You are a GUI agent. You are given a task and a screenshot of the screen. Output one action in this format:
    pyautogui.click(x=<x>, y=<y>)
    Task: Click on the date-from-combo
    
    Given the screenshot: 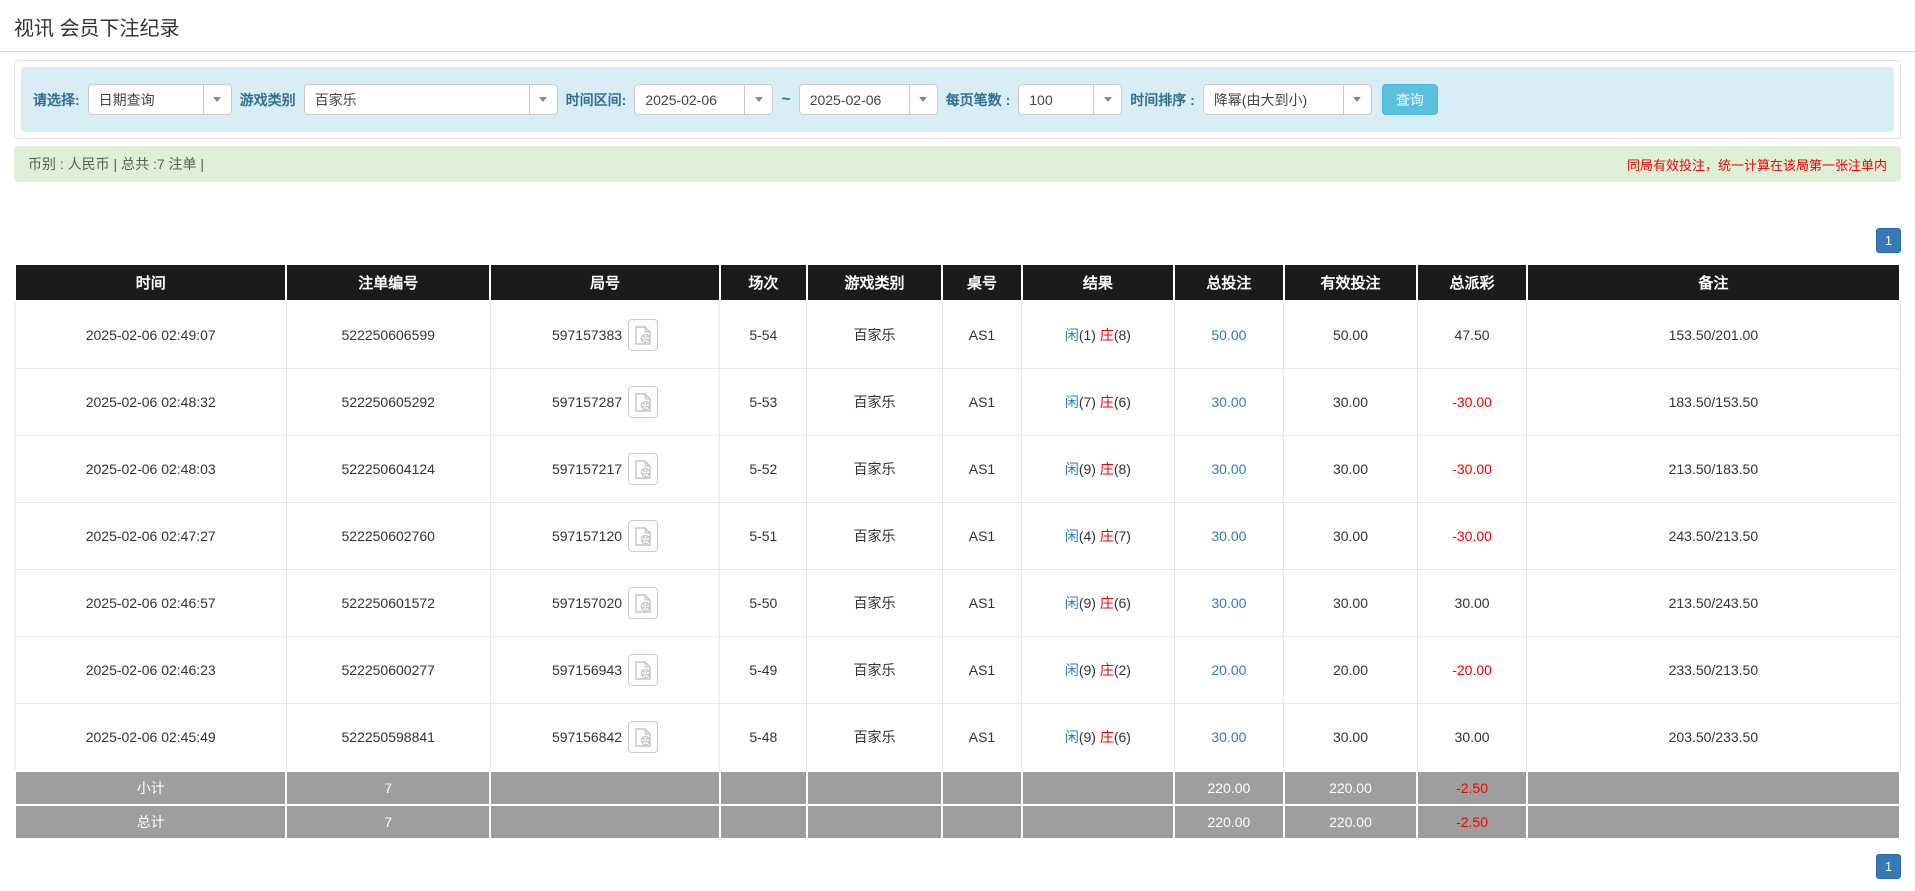 What is the action you would take?
    pyautogui.click(x=704, y=99)
    